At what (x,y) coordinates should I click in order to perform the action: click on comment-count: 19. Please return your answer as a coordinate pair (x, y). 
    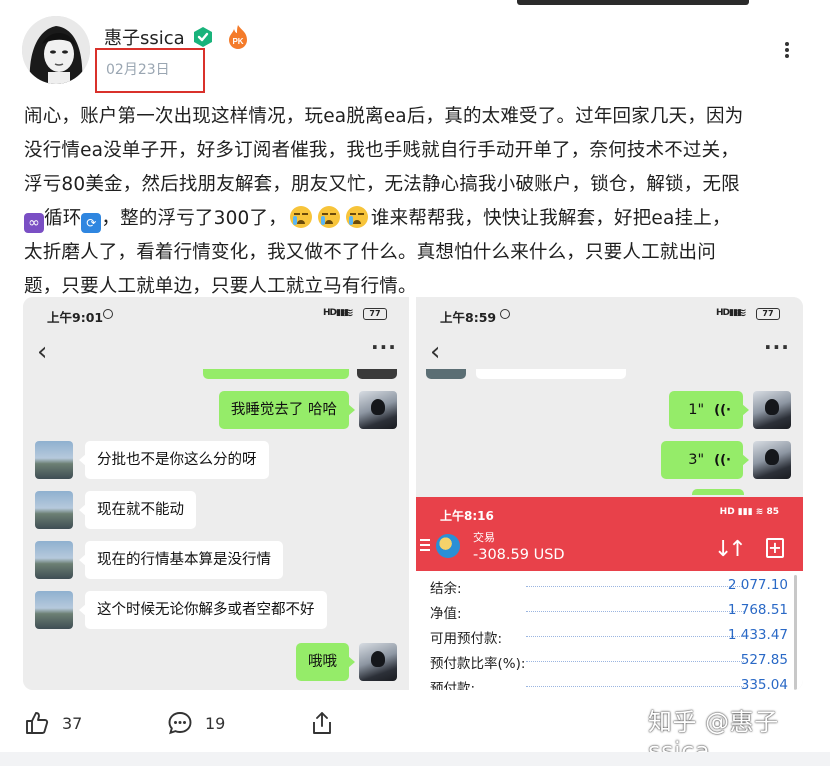
    Looking at the image, I should click on (215, 723).